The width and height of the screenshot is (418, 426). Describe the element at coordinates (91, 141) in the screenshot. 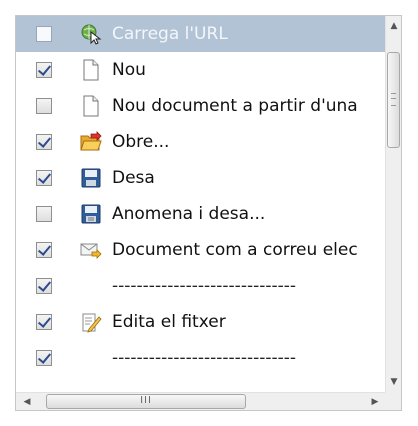

I see `open-folder-icon` at that location.